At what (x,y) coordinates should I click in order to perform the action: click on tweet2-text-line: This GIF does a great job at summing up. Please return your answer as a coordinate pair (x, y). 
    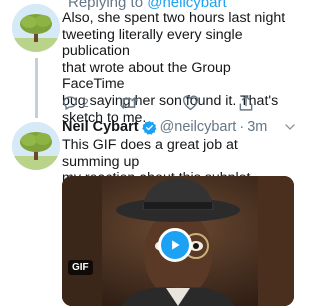
    Looking at the image, I should click on (150, 153).